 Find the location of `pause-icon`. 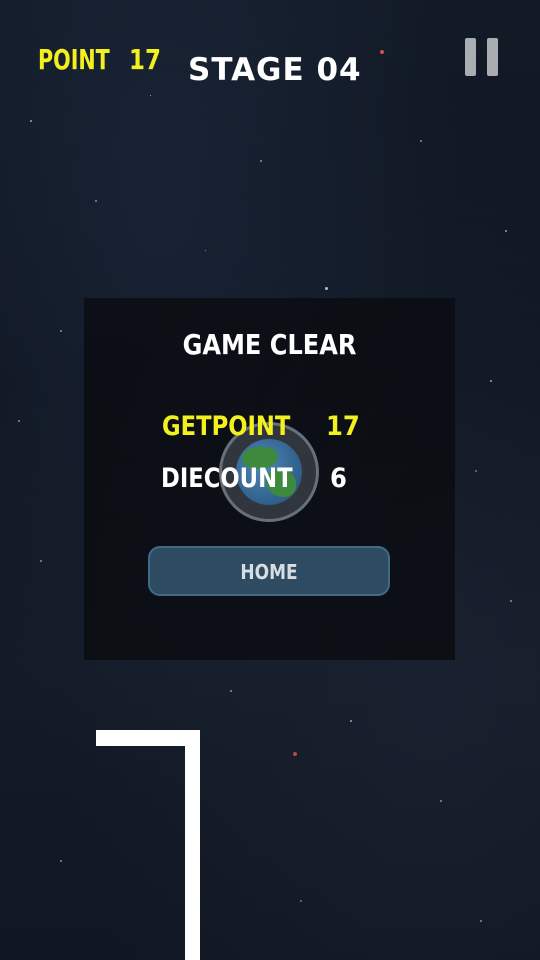

pause-icon is located at coordinates (470, 57).